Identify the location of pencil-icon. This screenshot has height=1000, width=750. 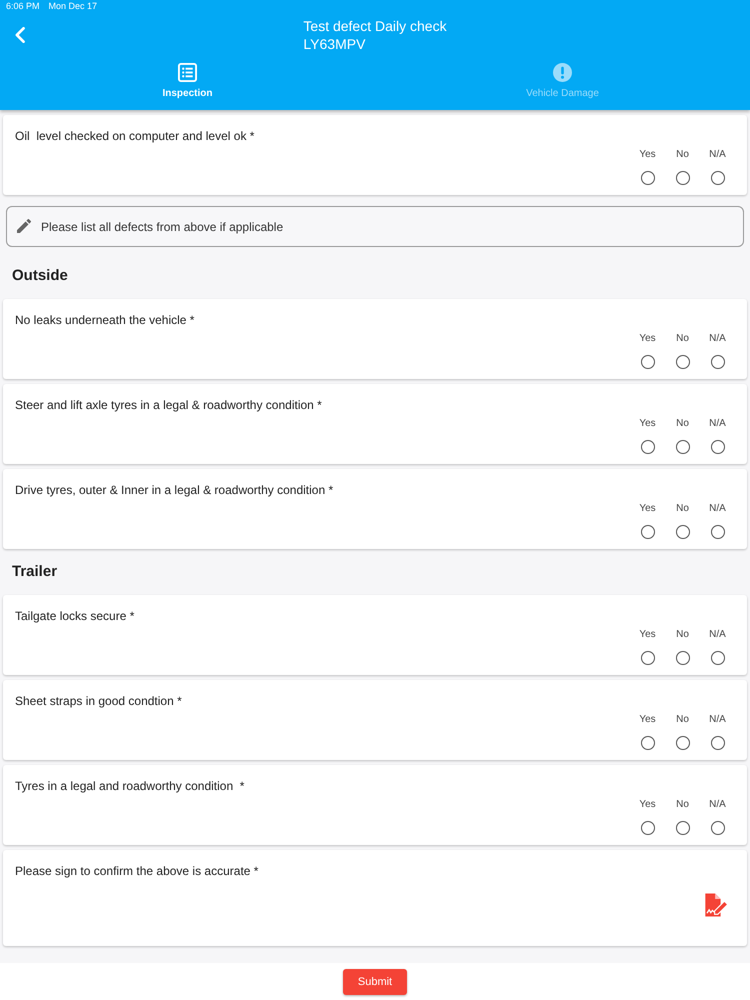
(24, 226).